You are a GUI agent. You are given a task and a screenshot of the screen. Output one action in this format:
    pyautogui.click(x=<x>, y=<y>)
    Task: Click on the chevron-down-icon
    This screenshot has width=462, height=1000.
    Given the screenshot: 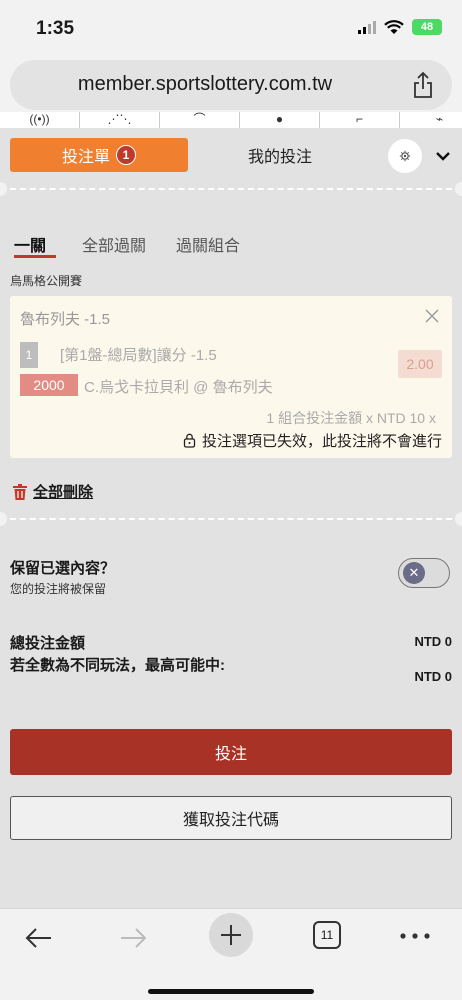 What is the action you would take?
    pyautogui.click(x=443, y=156)
    